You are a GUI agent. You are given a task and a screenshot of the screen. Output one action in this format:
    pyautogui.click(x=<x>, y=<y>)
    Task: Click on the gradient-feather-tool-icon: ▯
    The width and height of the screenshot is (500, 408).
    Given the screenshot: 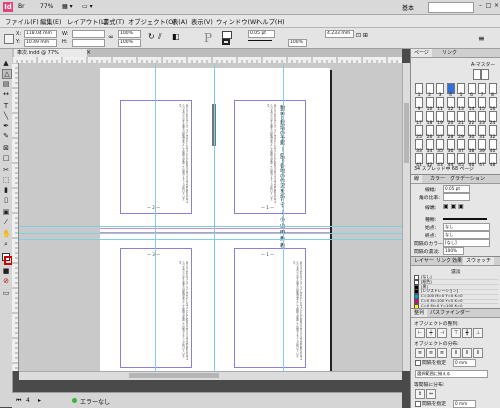 What is the action you would take?
    pyautogui.click(x=6, y=200)
    